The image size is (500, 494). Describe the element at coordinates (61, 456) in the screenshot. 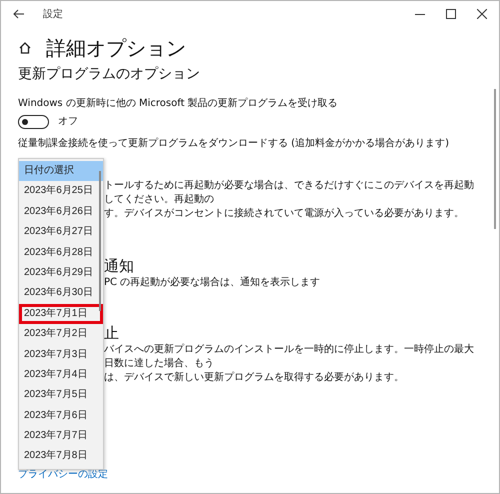

I see `date-option: 2023年7月8日` at that location.